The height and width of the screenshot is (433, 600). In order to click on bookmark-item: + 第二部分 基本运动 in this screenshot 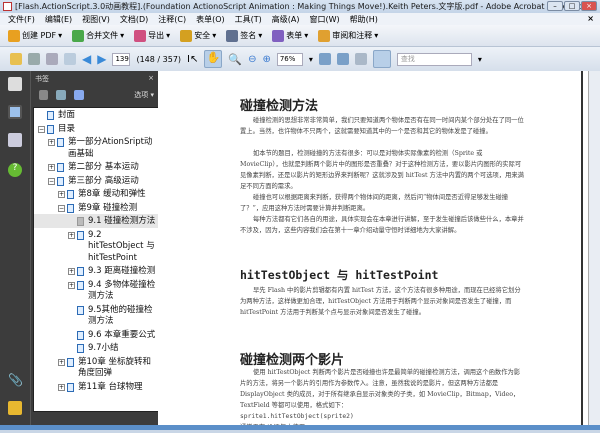, I will do `click(101, 167)`.